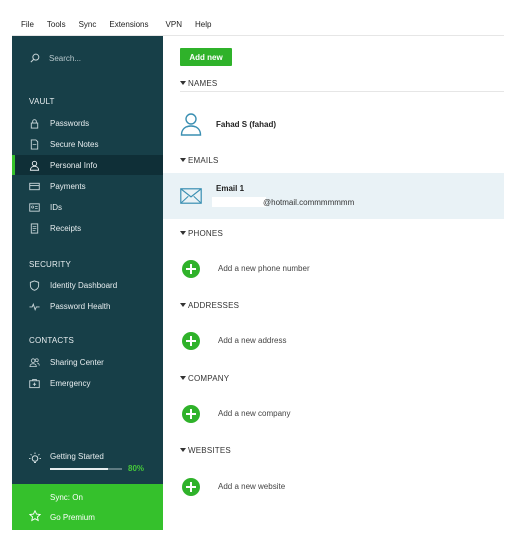 This screenshot has width=518, height=550. What do you see at coordinates (205, 233) in the screenshot?
I see `section-label: PHONES` at bounding box center [205, 233].